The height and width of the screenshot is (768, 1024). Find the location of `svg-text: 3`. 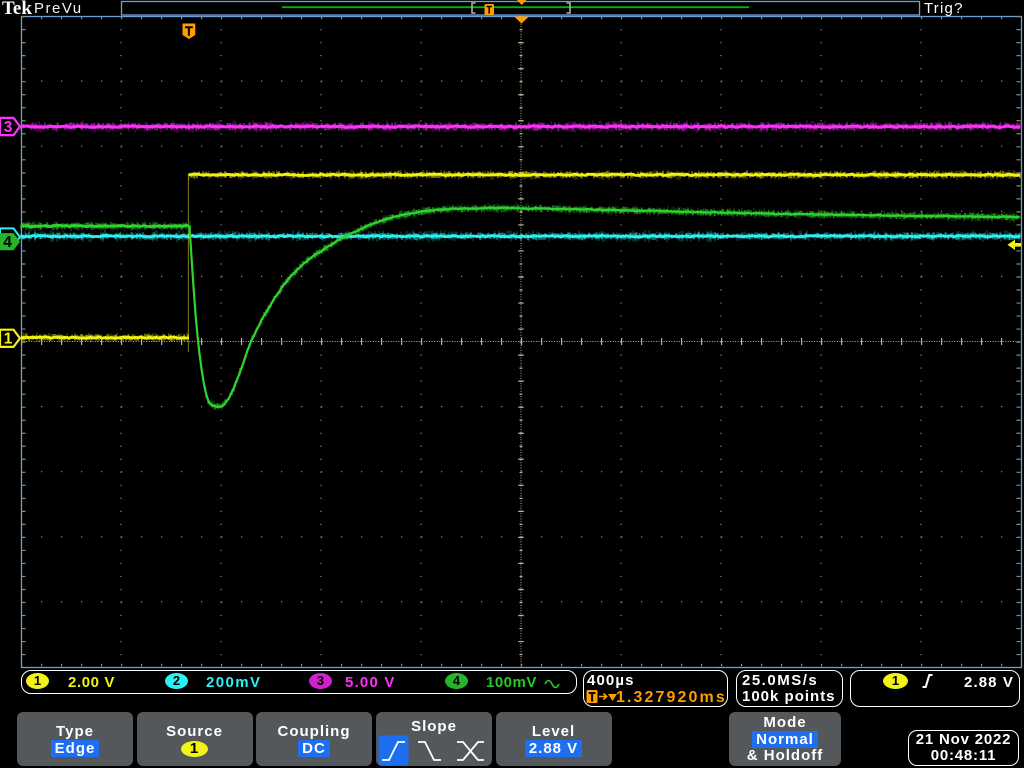

svg-text: 3 is located at coordinates (8, 127).